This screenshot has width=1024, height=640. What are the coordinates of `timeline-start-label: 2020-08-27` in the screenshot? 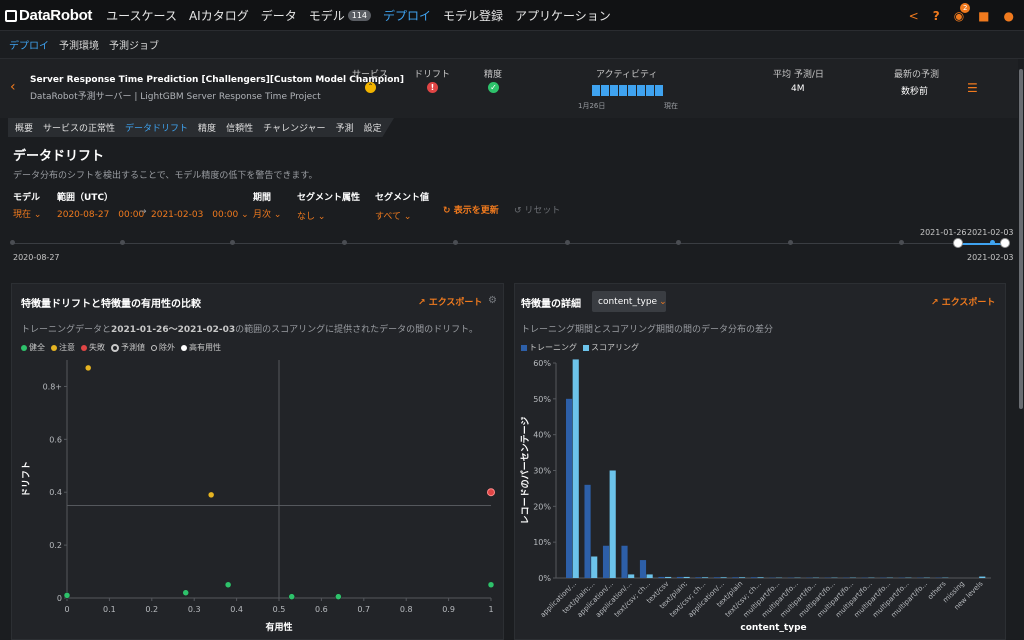 It's located at (36, 257).